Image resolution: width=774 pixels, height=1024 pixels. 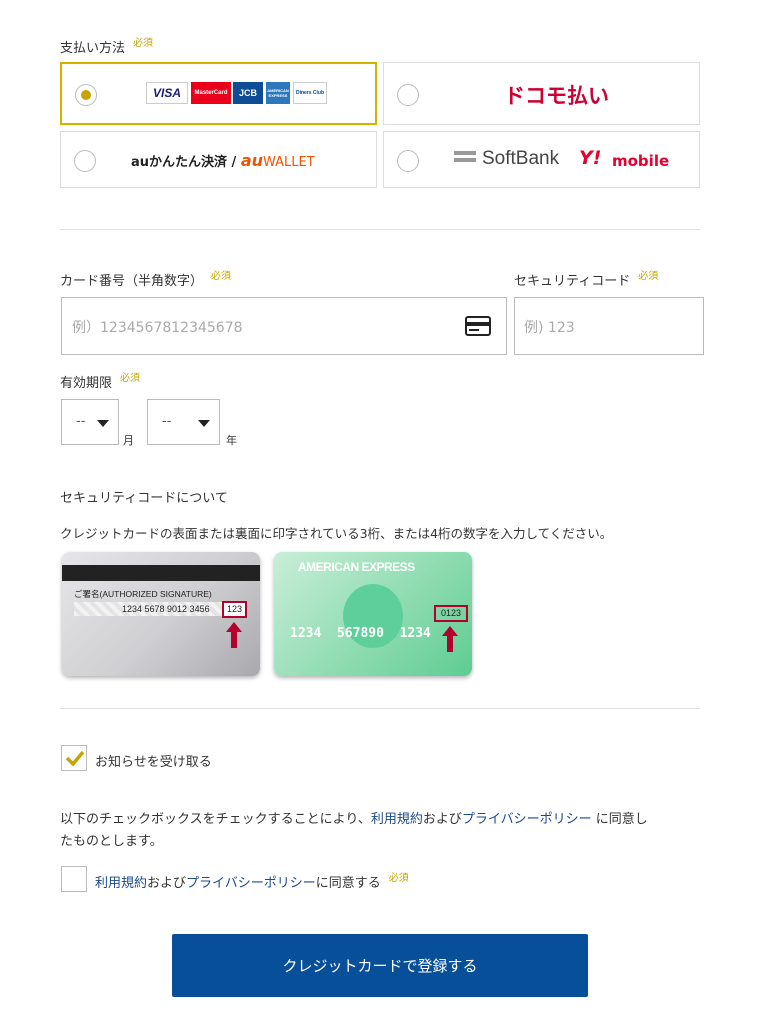 I want to click on au-wallet-mark: au, so click(x=252, y=160).